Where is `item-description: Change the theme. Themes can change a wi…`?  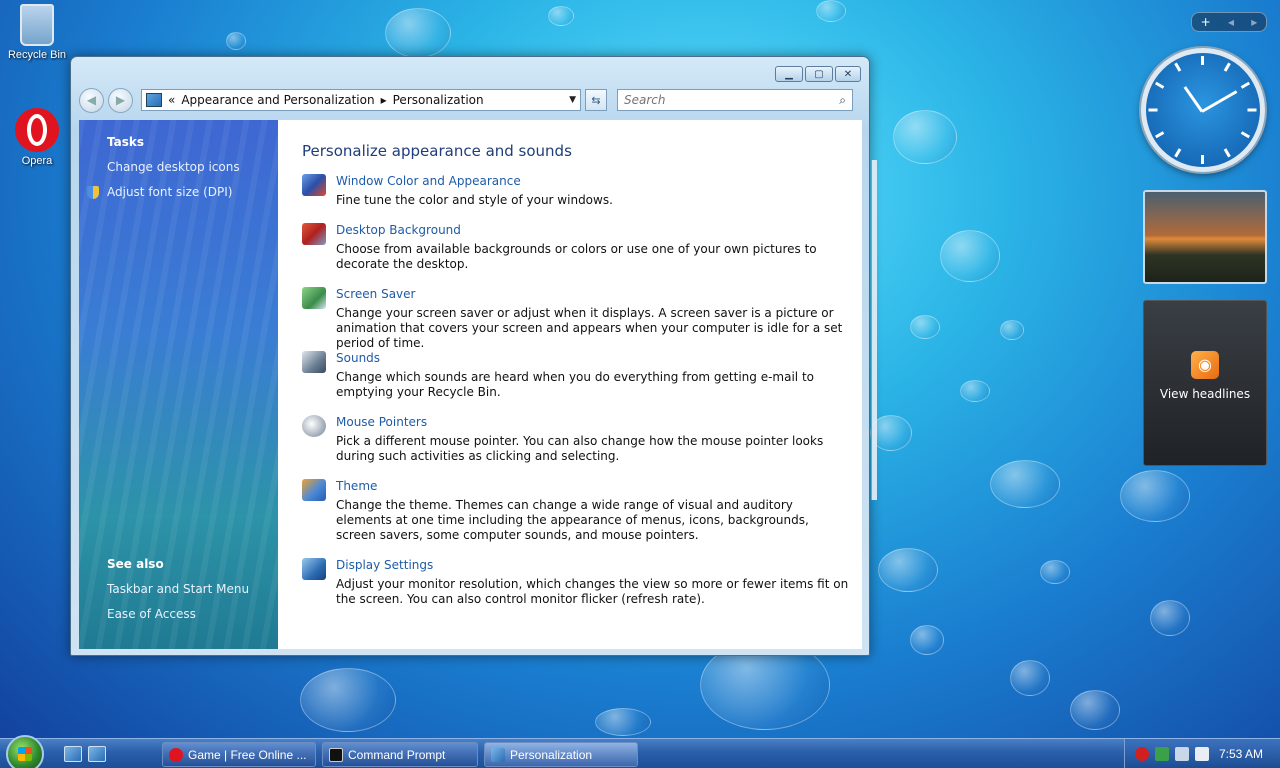
item-description: Change the theme. Themes can change a wi… is located at coordinates (572, 520).